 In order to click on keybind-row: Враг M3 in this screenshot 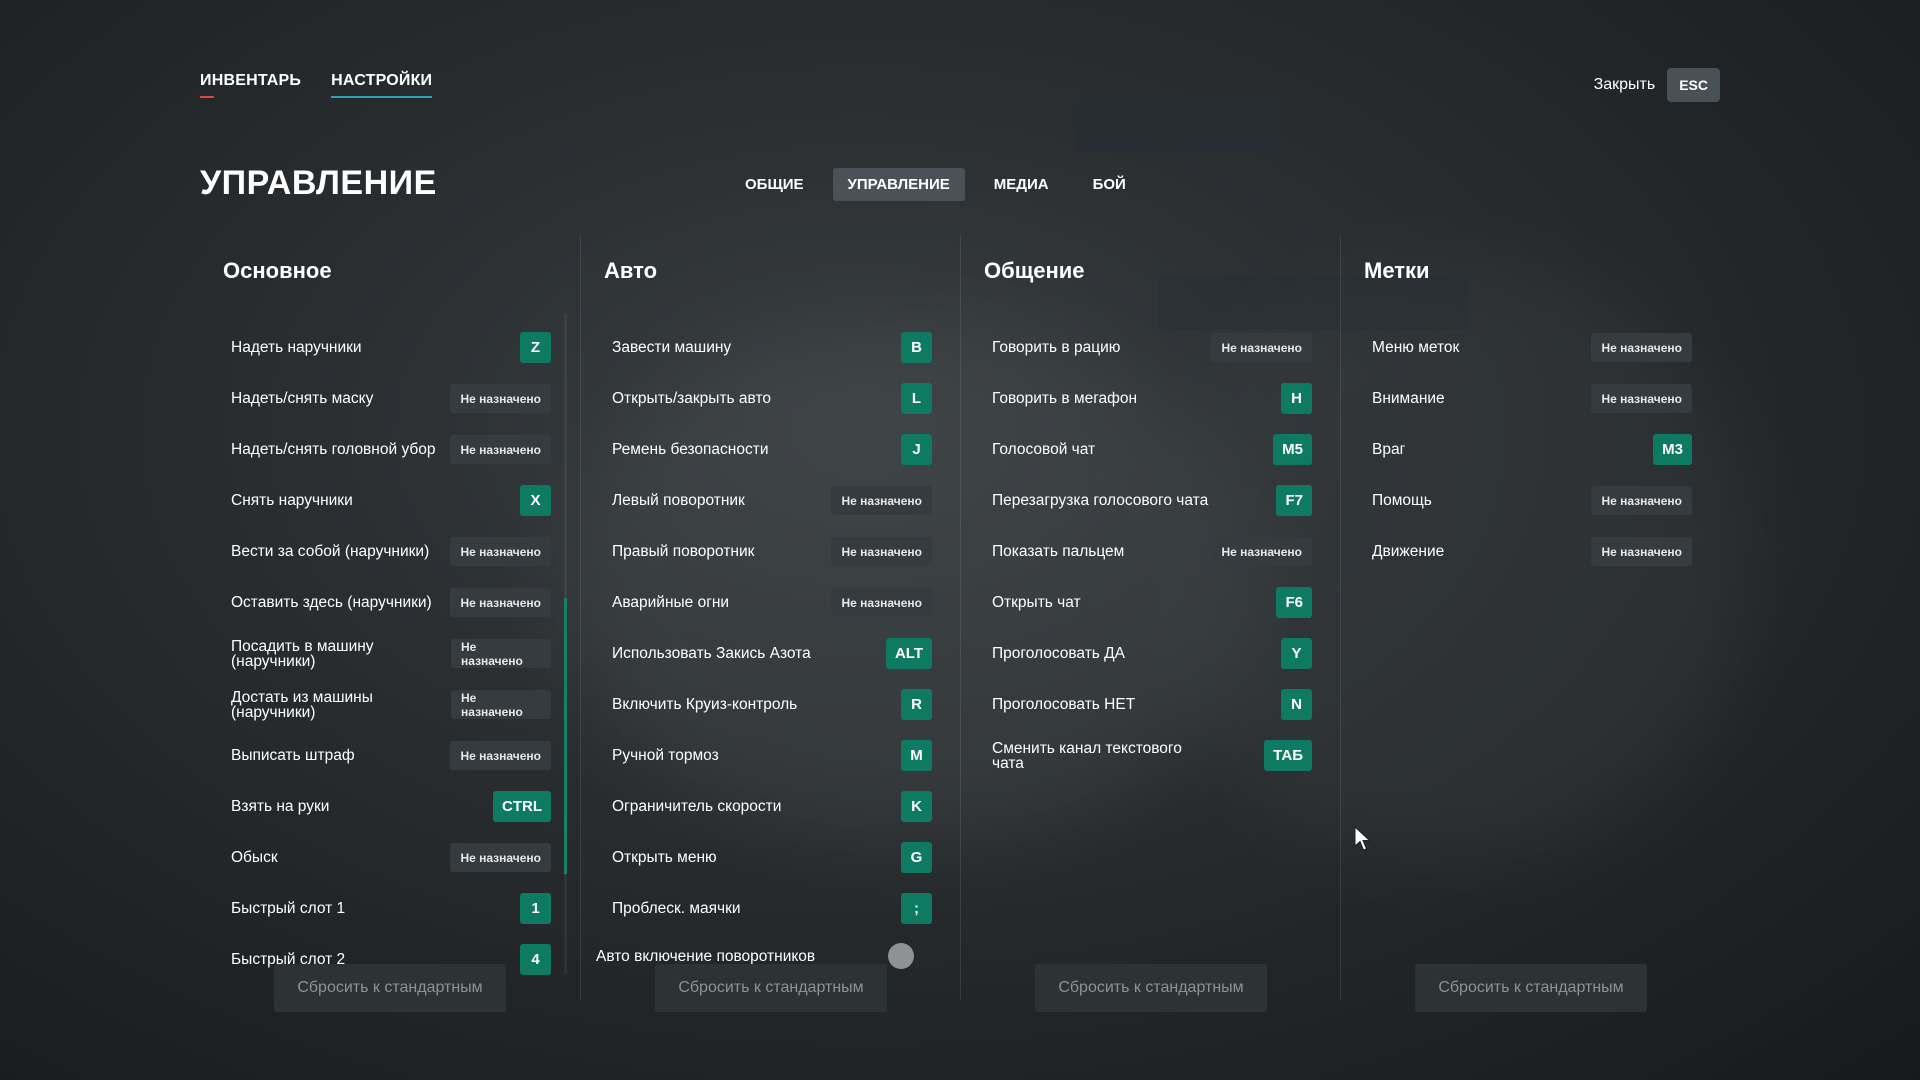, I will do `click(1532, 449)`.